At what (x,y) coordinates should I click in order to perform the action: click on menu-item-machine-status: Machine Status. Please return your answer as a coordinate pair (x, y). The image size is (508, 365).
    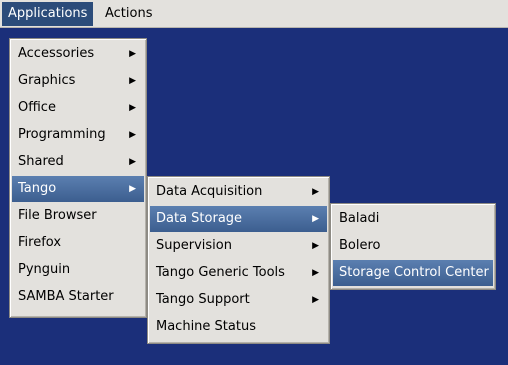
    Looking at the image, I should click on (238, 327).